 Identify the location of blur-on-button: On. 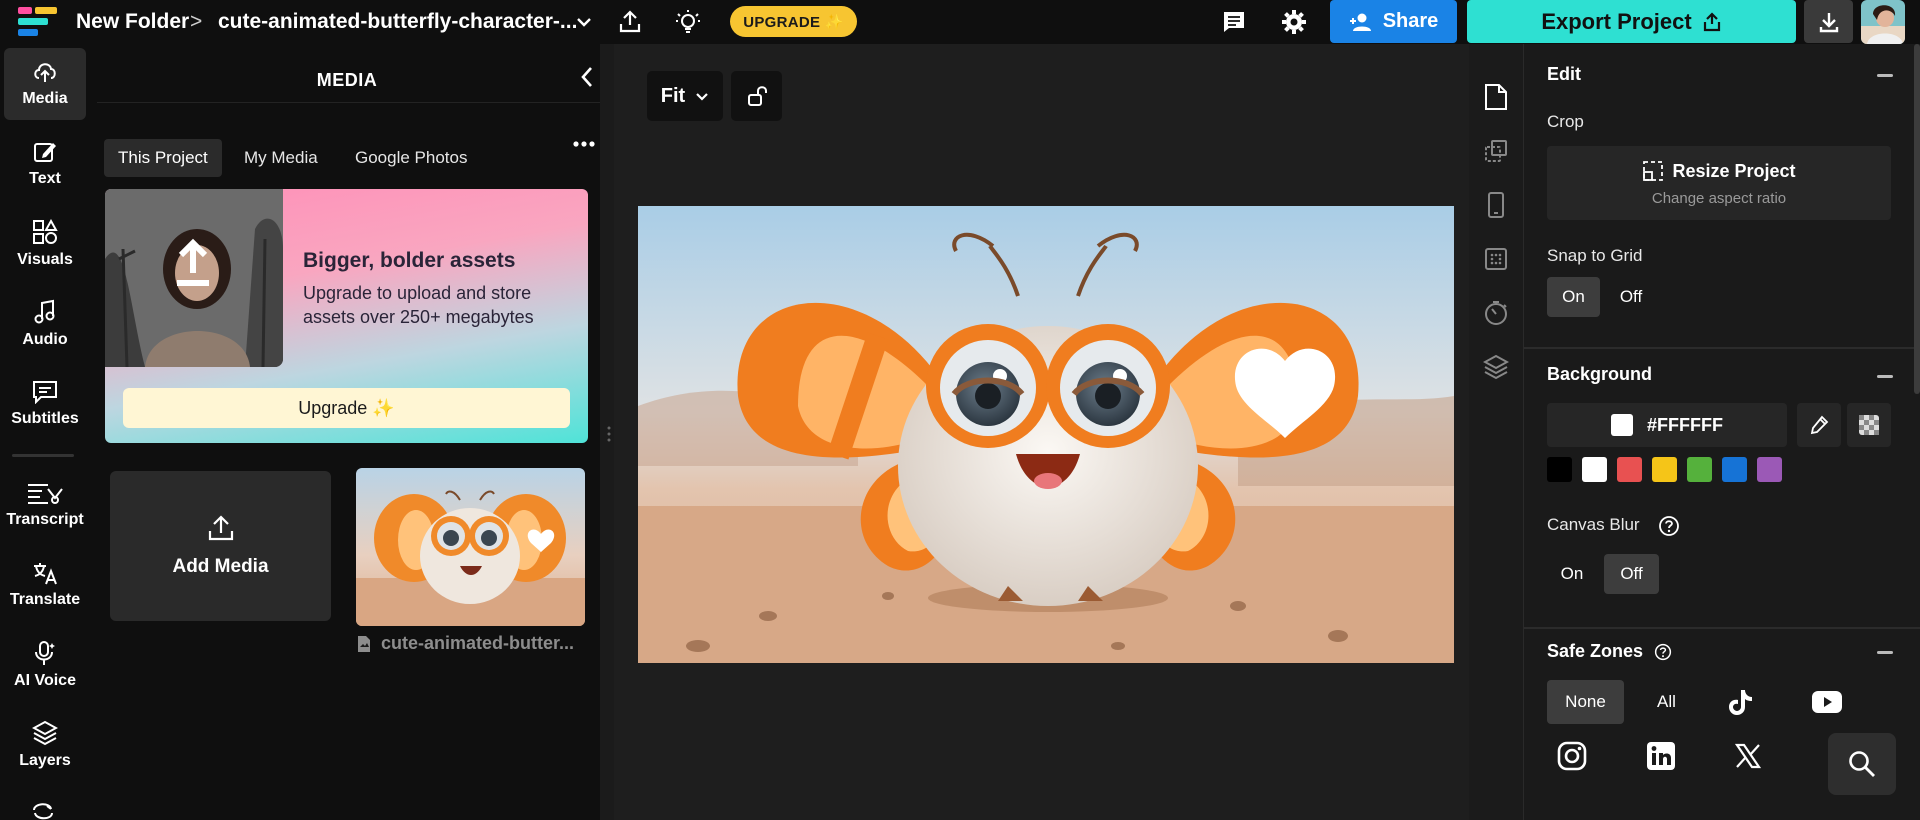
(1572, 574).